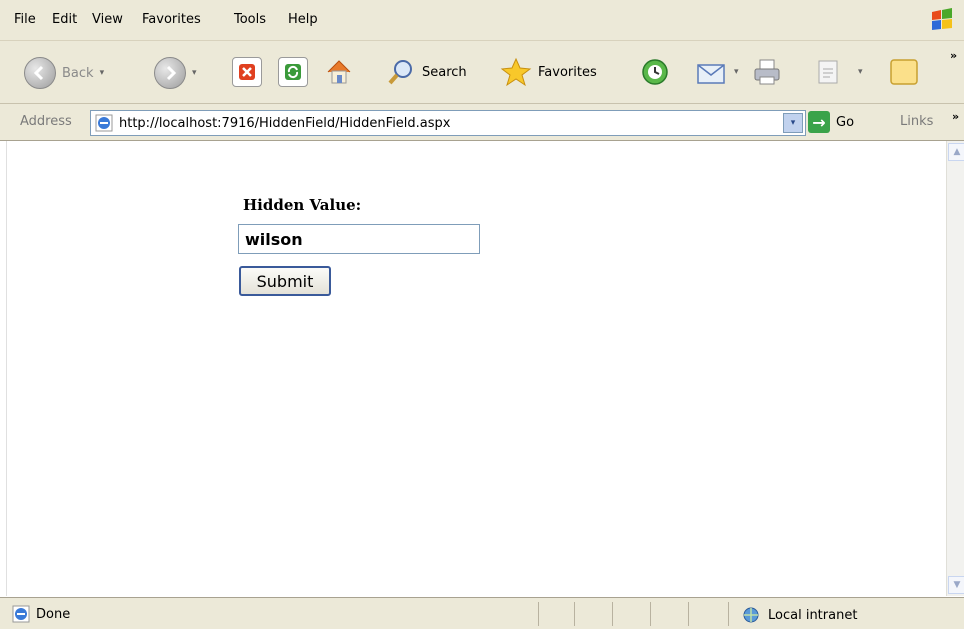 The height and width of the screenshot is (629, 964). I want to click on menu-bar: File Edit View Favorites Tools Help, so click(482, 20).